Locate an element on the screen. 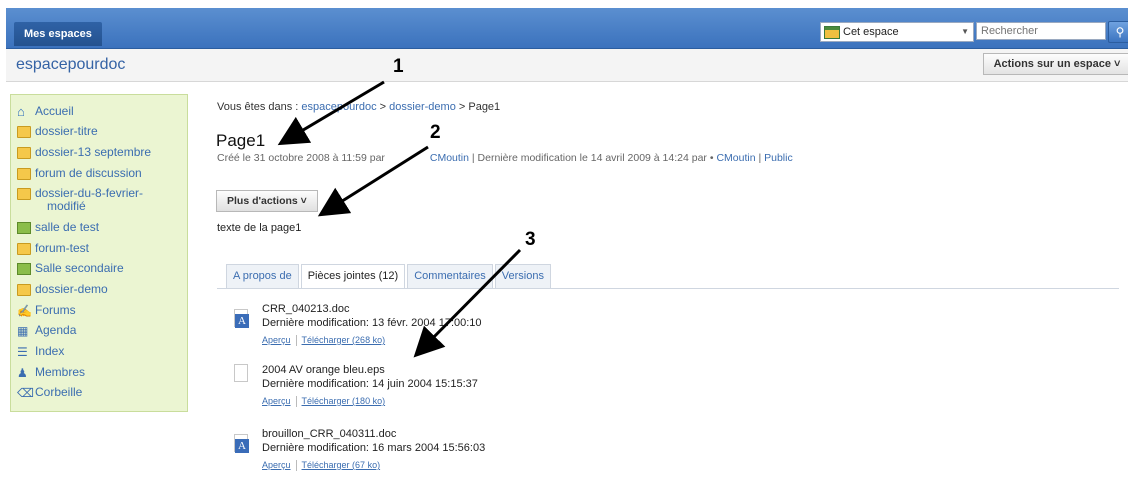 Image resolution: width=1128 pixels, height=477 pixels. annotation-overlay: 1 2 3 is located at coordinates (406, 207).